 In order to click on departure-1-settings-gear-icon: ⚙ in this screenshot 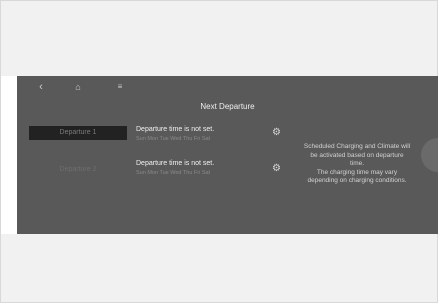, I will do `click(276, 132)`.